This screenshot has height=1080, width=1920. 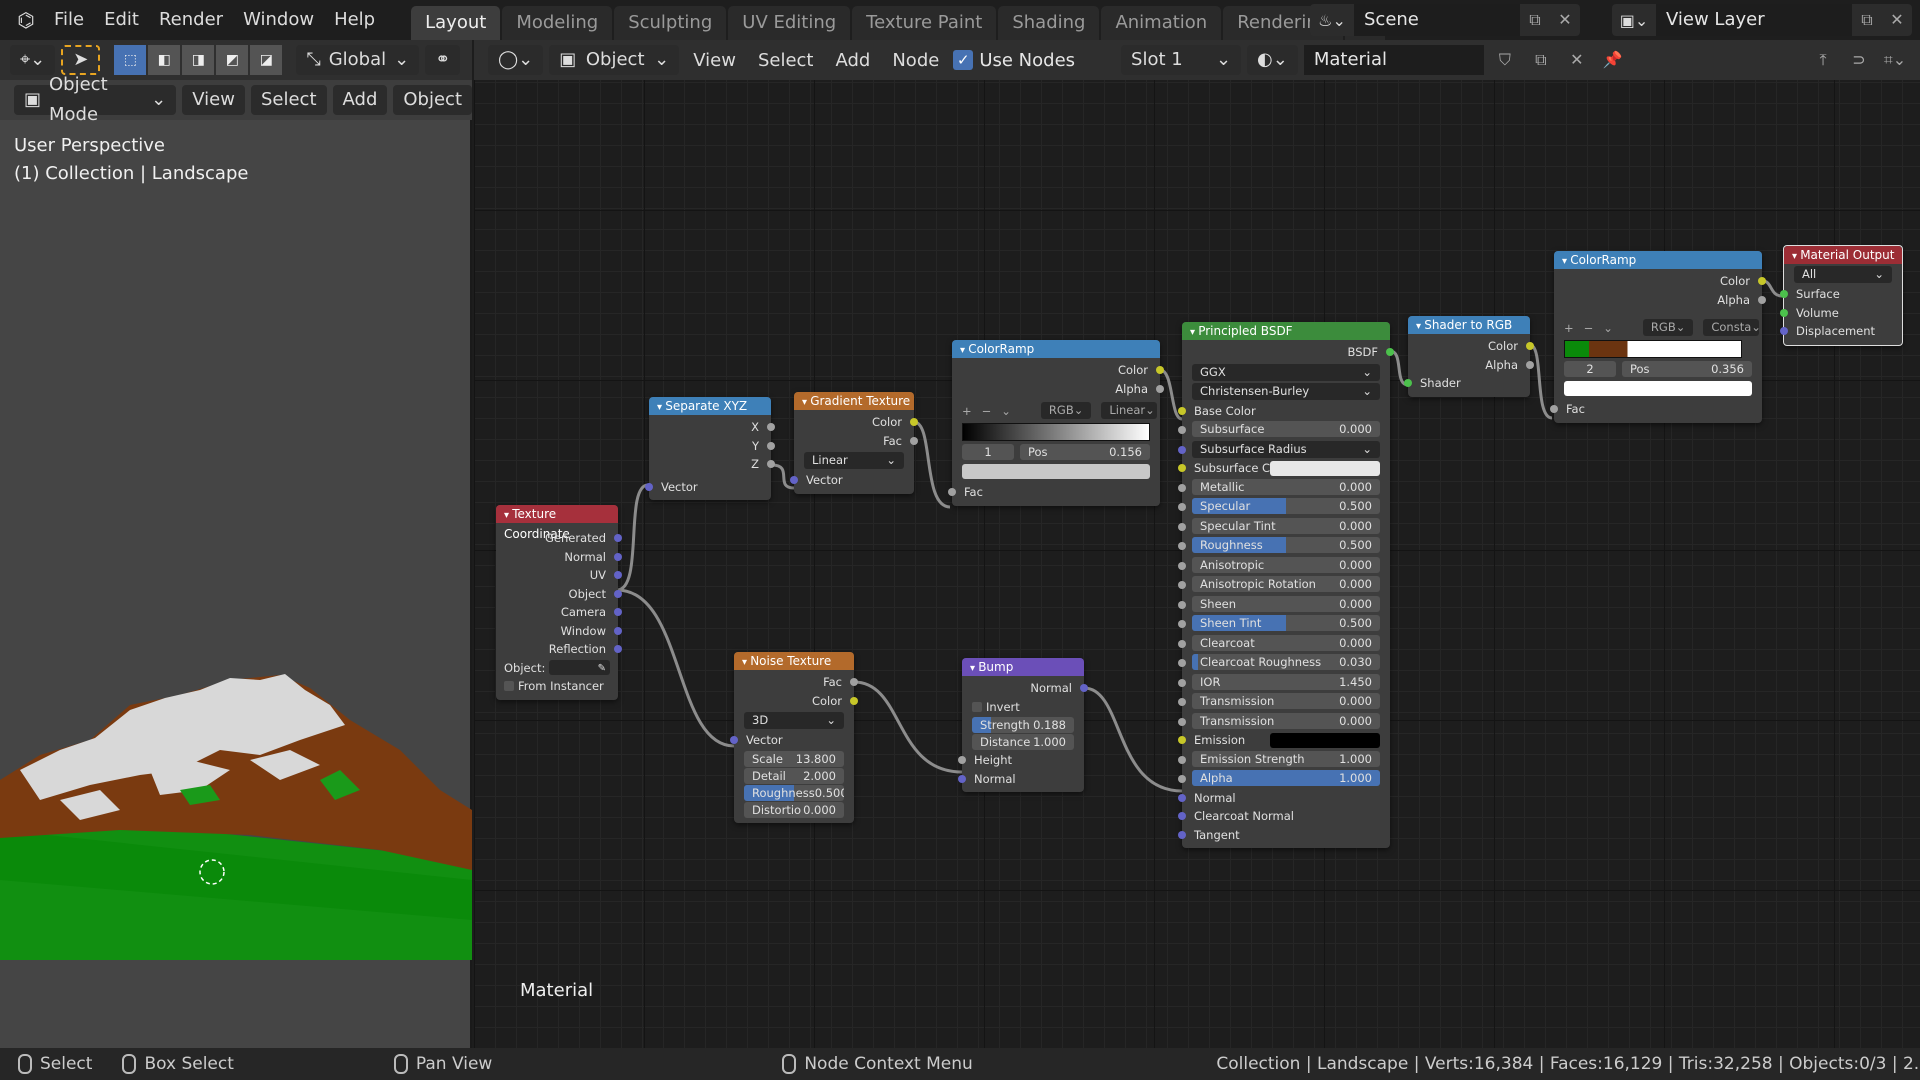 What do you see at coordinates (559, 557) in the screenshot?
I see `socket-normal: Normal` at bounding box center [559, 557].